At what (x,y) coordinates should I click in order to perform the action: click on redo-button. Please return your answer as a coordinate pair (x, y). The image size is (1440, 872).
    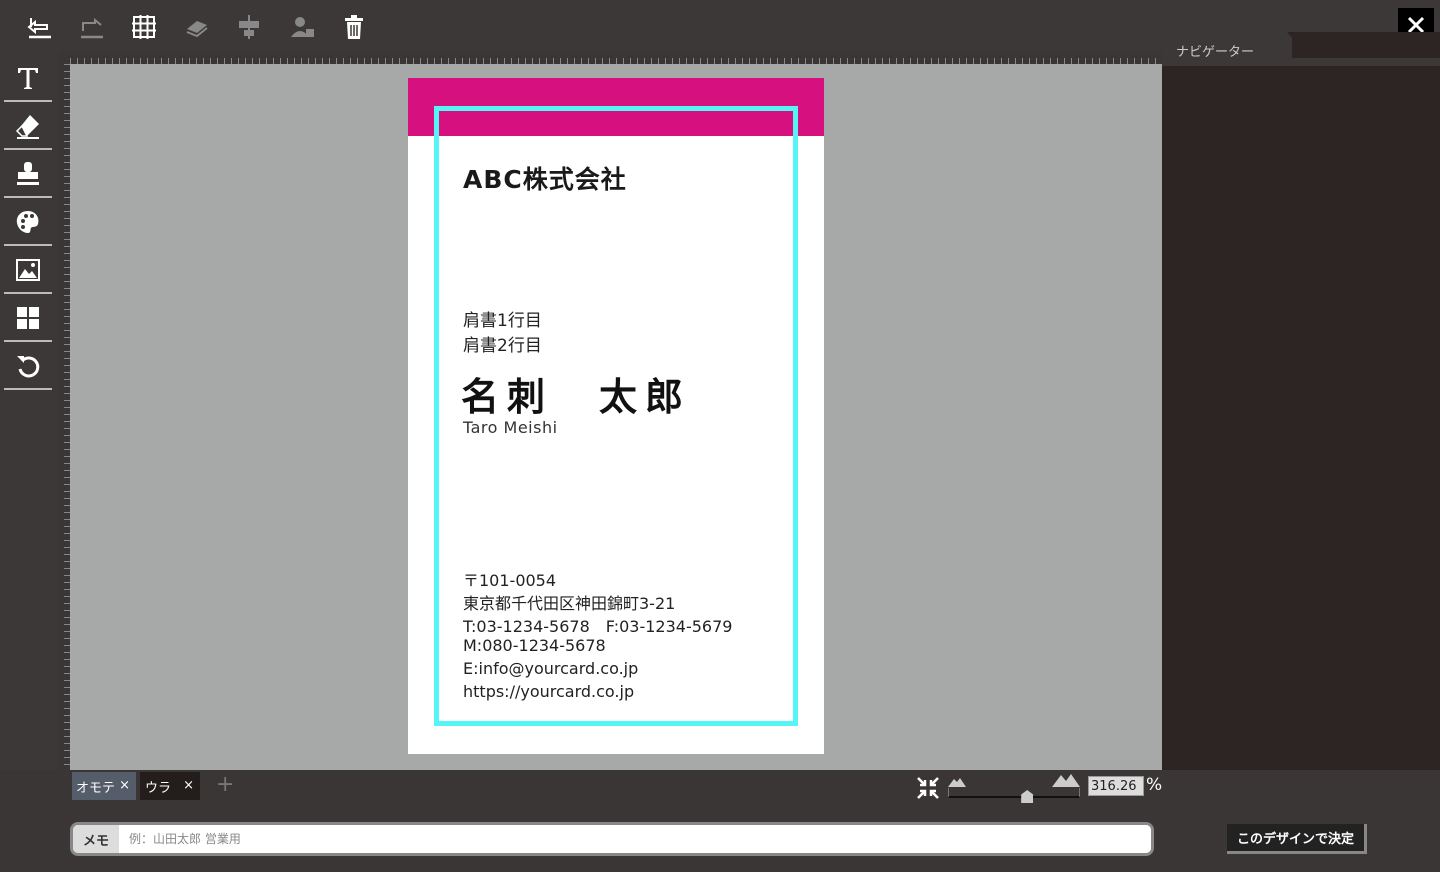
    Looking at the image, I should click on (91, 27).